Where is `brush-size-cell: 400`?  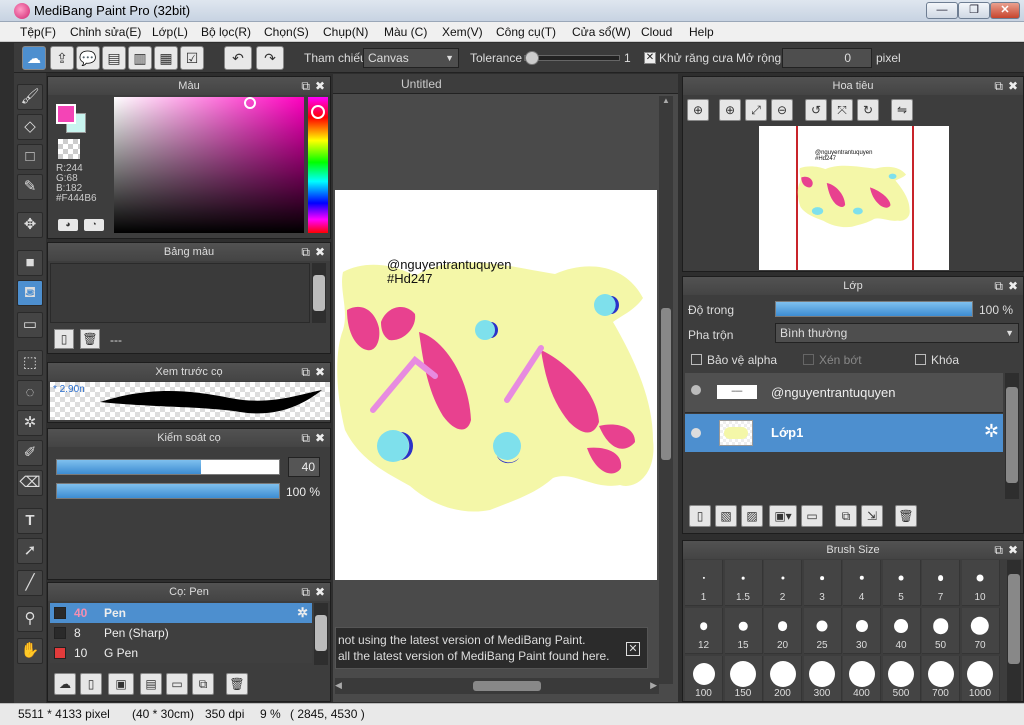 brush-size-cell: 400 is located at coordinates (862, 678).